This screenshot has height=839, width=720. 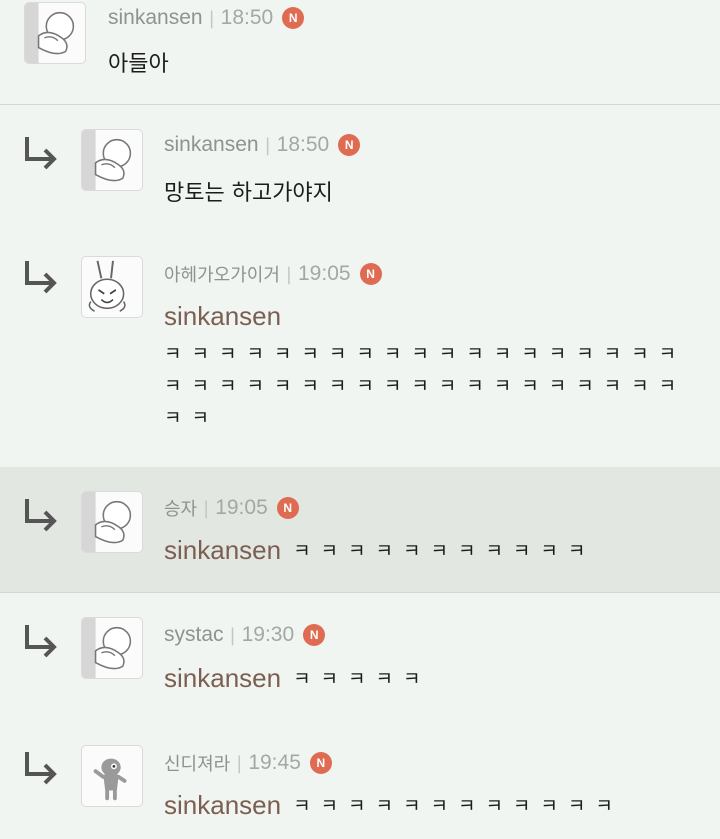 I want to click on creature-figure-icon, so click(x=110, y=779).